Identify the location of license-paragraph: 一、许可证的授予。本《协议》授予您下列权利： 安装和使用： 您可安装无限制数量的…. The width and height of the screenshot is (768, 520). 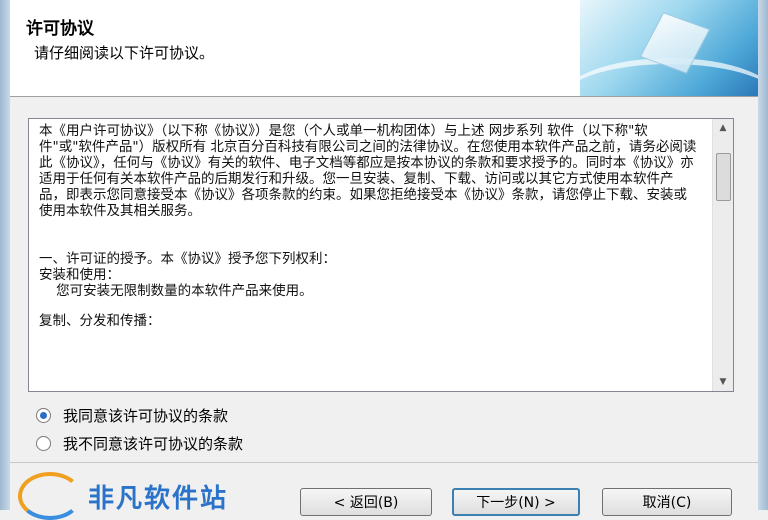
(187, 275).